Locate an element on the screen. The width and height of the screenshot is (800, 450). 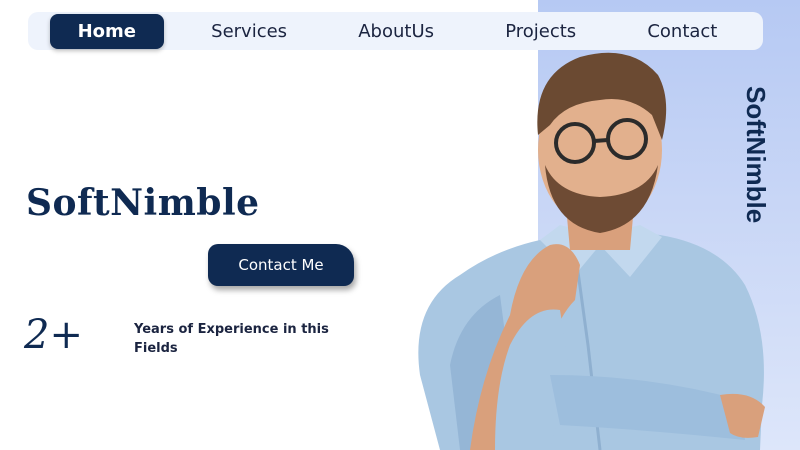
vertical-brand-text: SoftNimble is located at coordinates (756, 155).